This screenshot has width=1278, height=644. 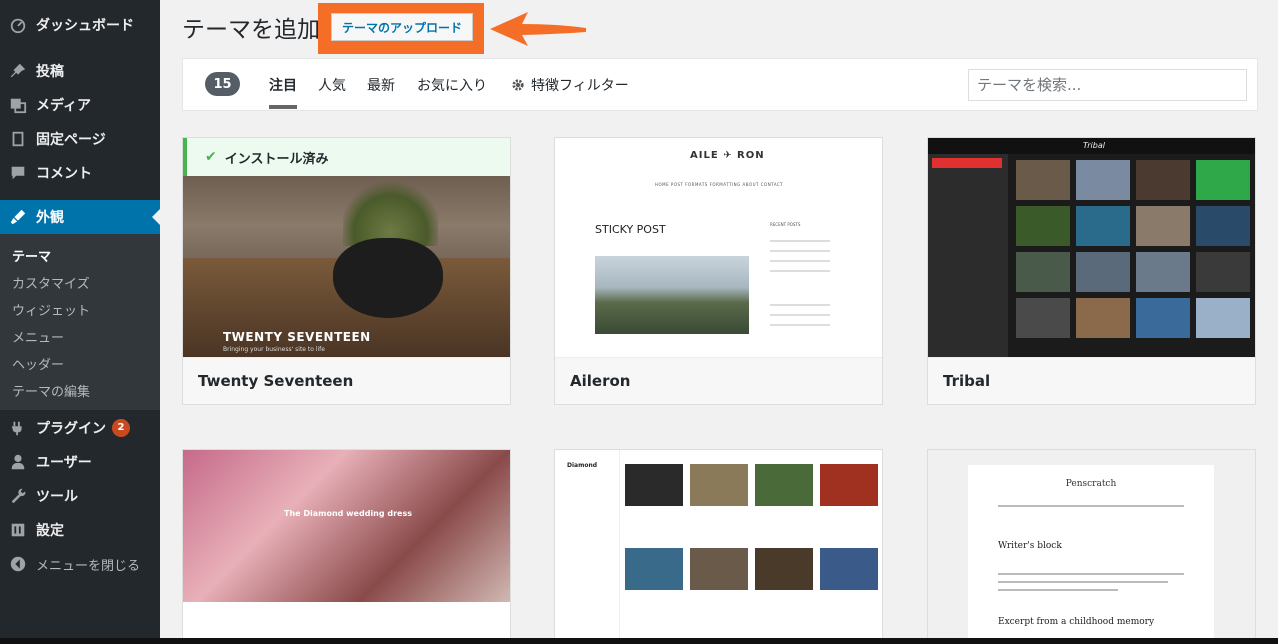 What do you see at coordinates (1091, 484) in the screenshot?
I see `screenshot-title: Penscratch` at bounding box center [1091, 484].